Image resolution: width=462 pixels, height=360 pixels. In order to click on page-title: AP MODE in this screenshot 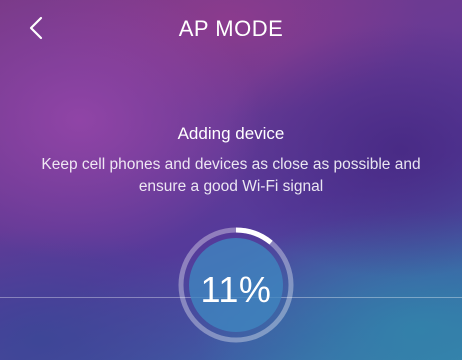, I will do `click(231, 28)`.